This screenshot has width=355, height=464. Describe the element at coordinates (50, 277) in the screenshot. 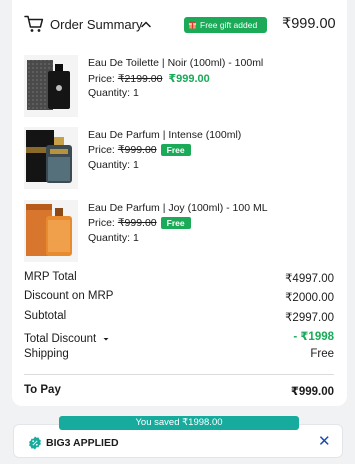

I see `mrp-total-label: MRP Total` at that location.